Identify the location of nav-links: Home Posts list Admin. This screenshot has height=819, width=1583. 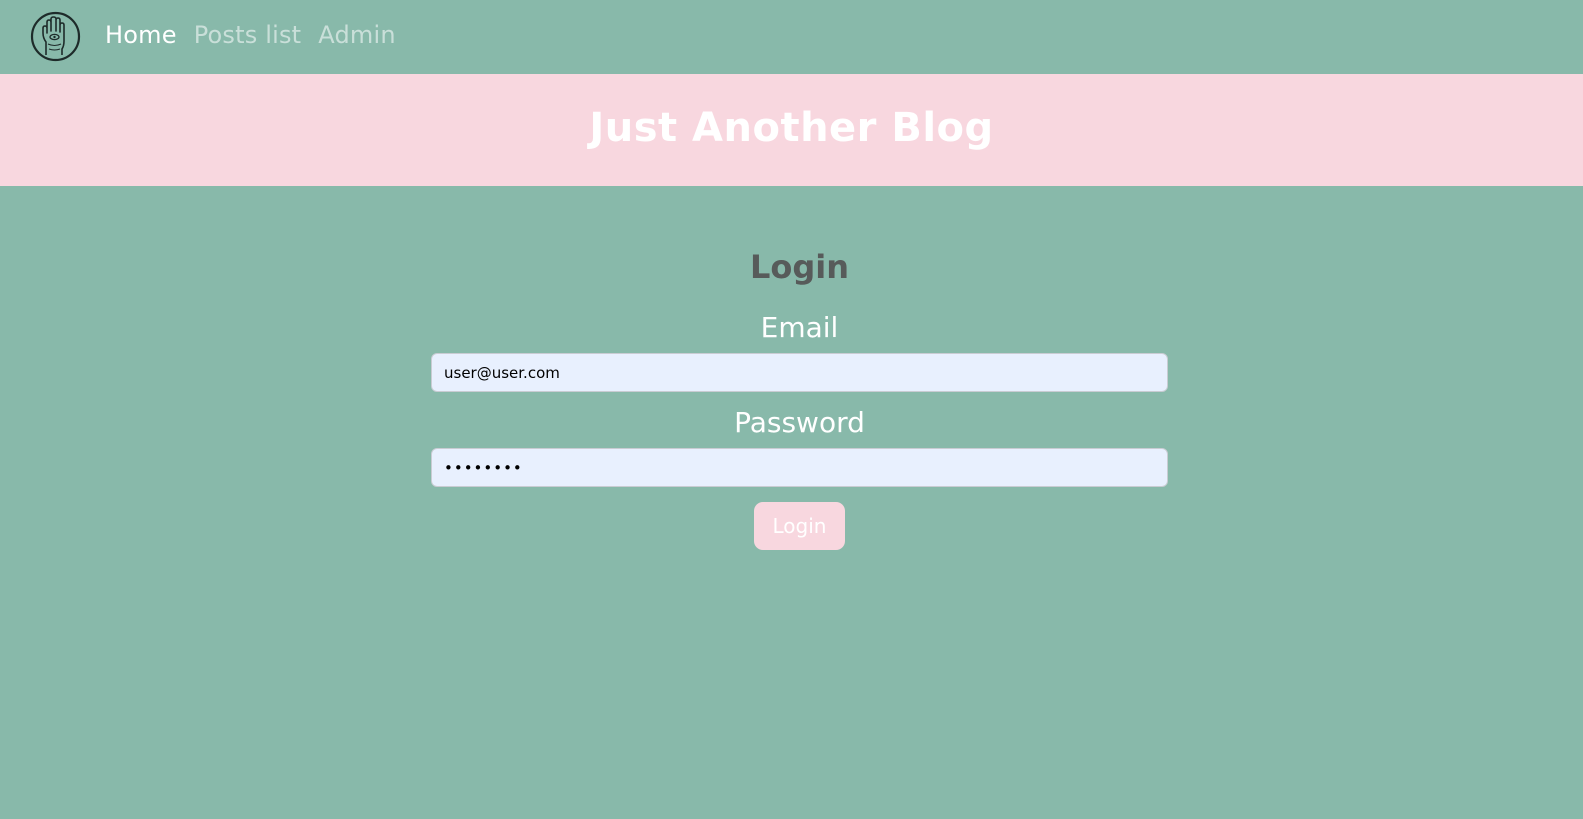
(250, 35).